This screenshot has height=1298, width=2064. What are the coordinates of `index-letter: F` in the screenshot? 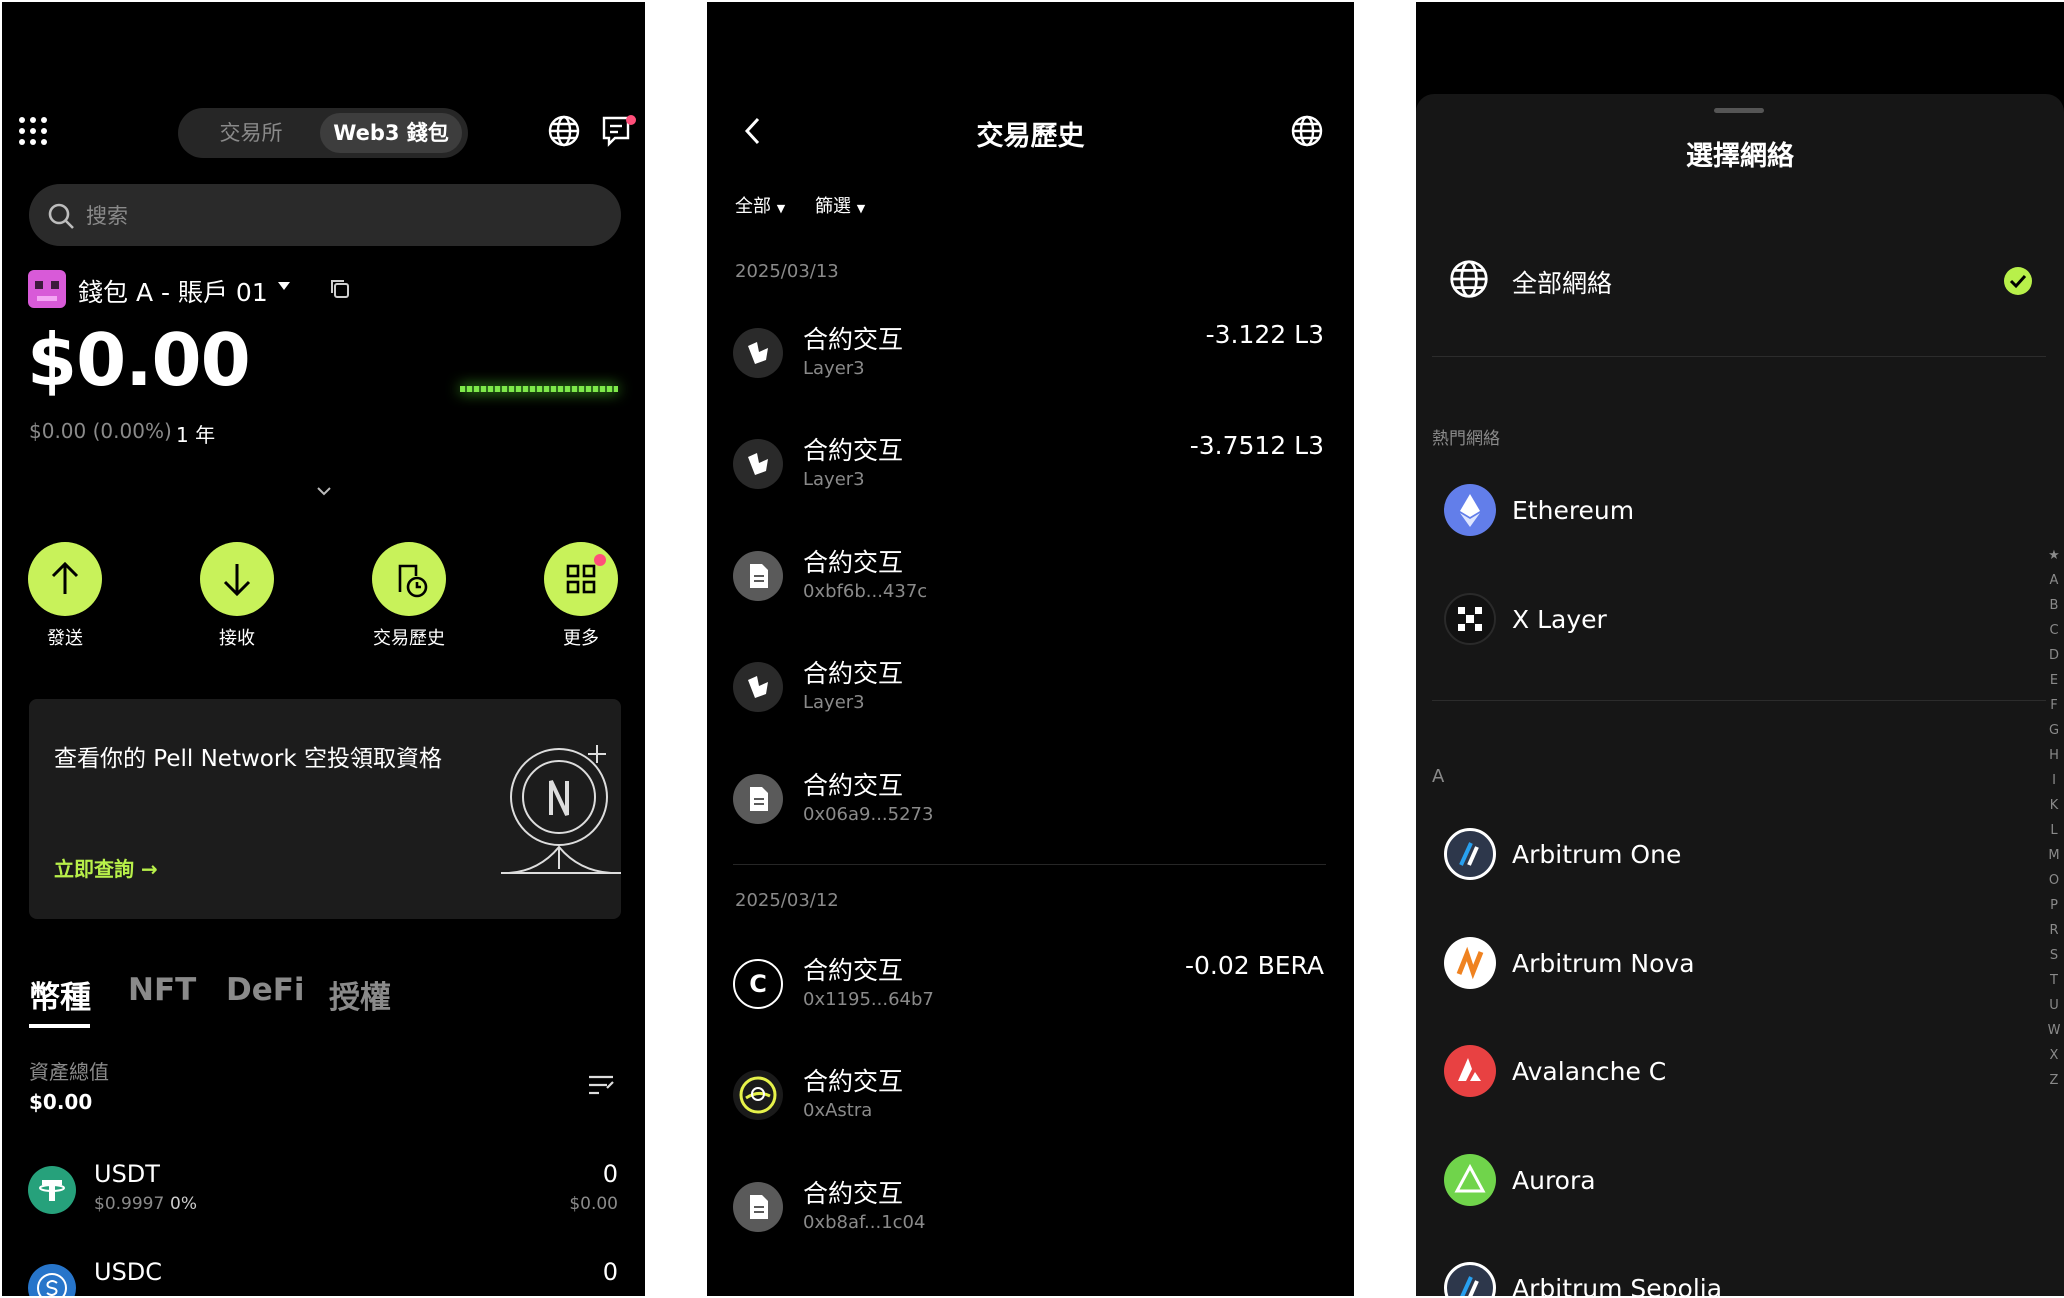 It's located at (2054, 705).